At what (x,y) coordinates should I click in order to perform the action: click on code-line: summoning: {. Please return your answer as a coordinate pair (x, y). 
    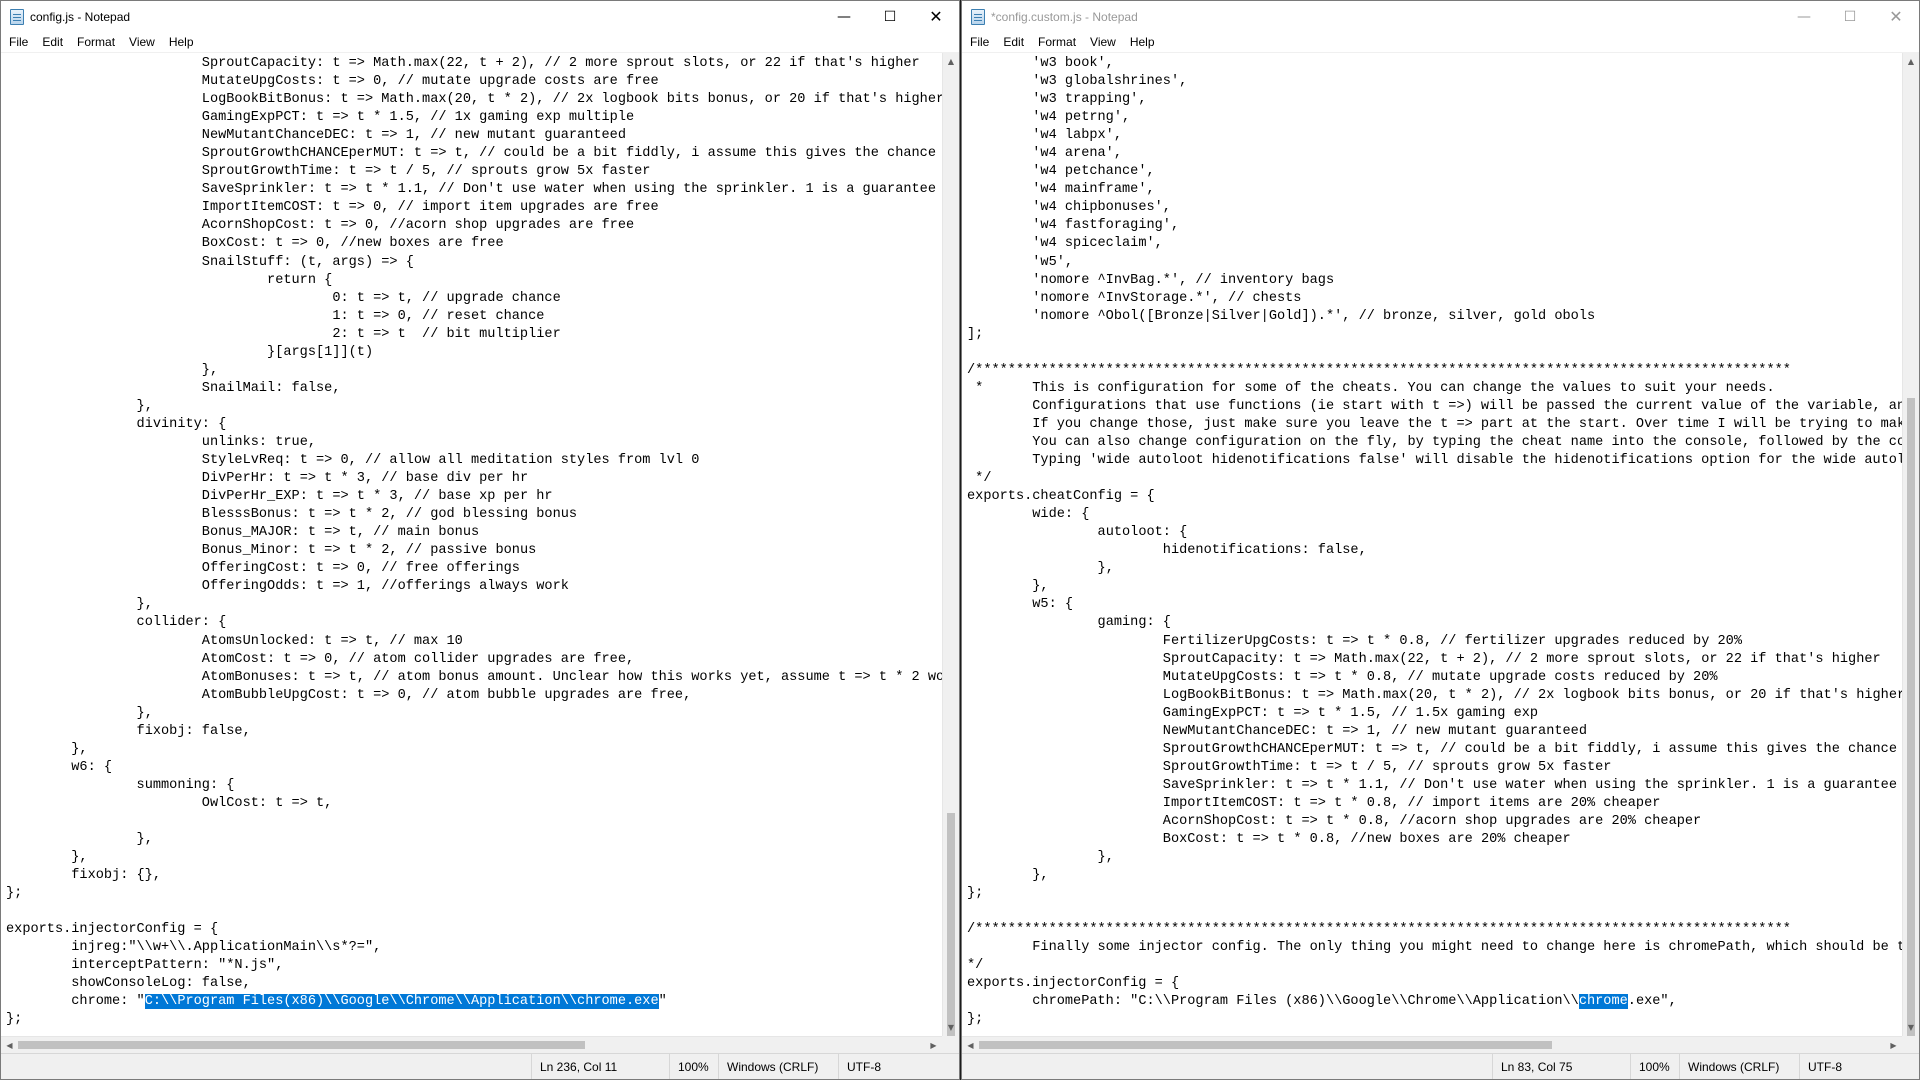
    Looking at the image, I should click on (474, 786).